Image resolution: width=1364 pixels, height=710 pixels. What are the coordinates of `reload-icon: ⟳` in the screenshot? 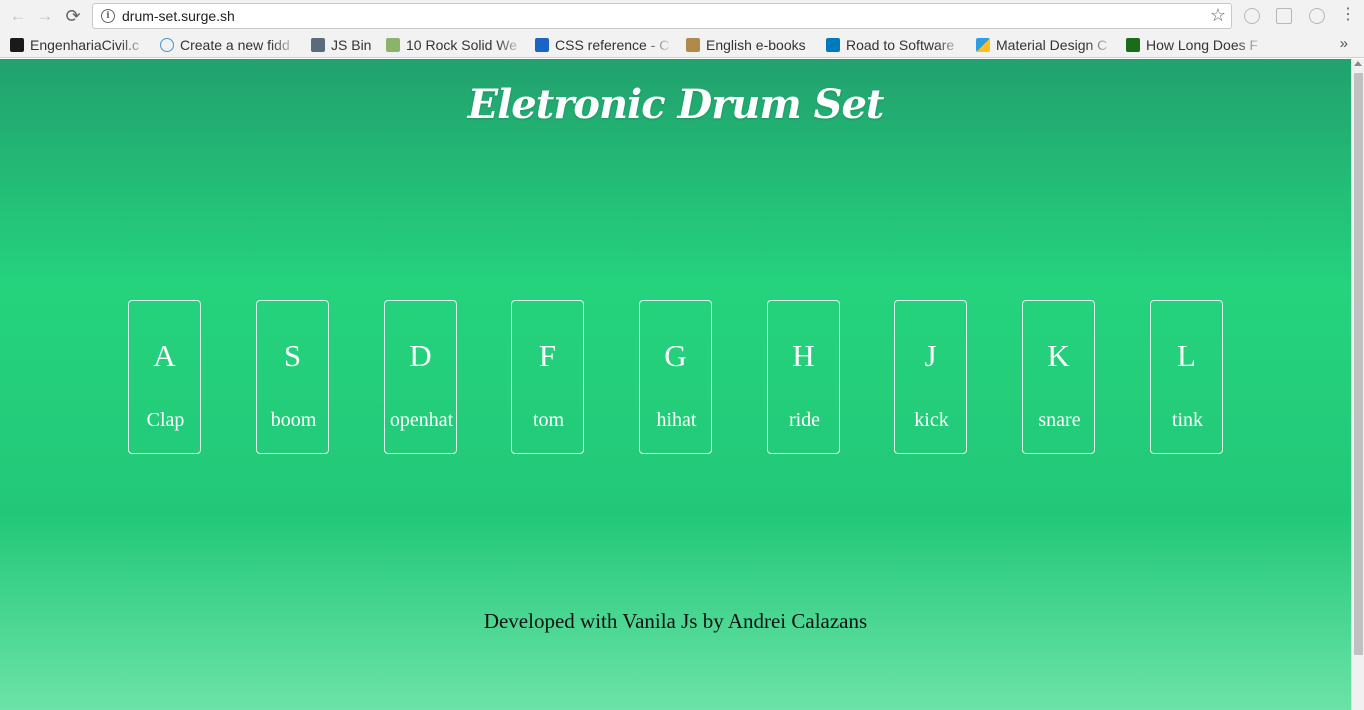 It's located at (73, 16).